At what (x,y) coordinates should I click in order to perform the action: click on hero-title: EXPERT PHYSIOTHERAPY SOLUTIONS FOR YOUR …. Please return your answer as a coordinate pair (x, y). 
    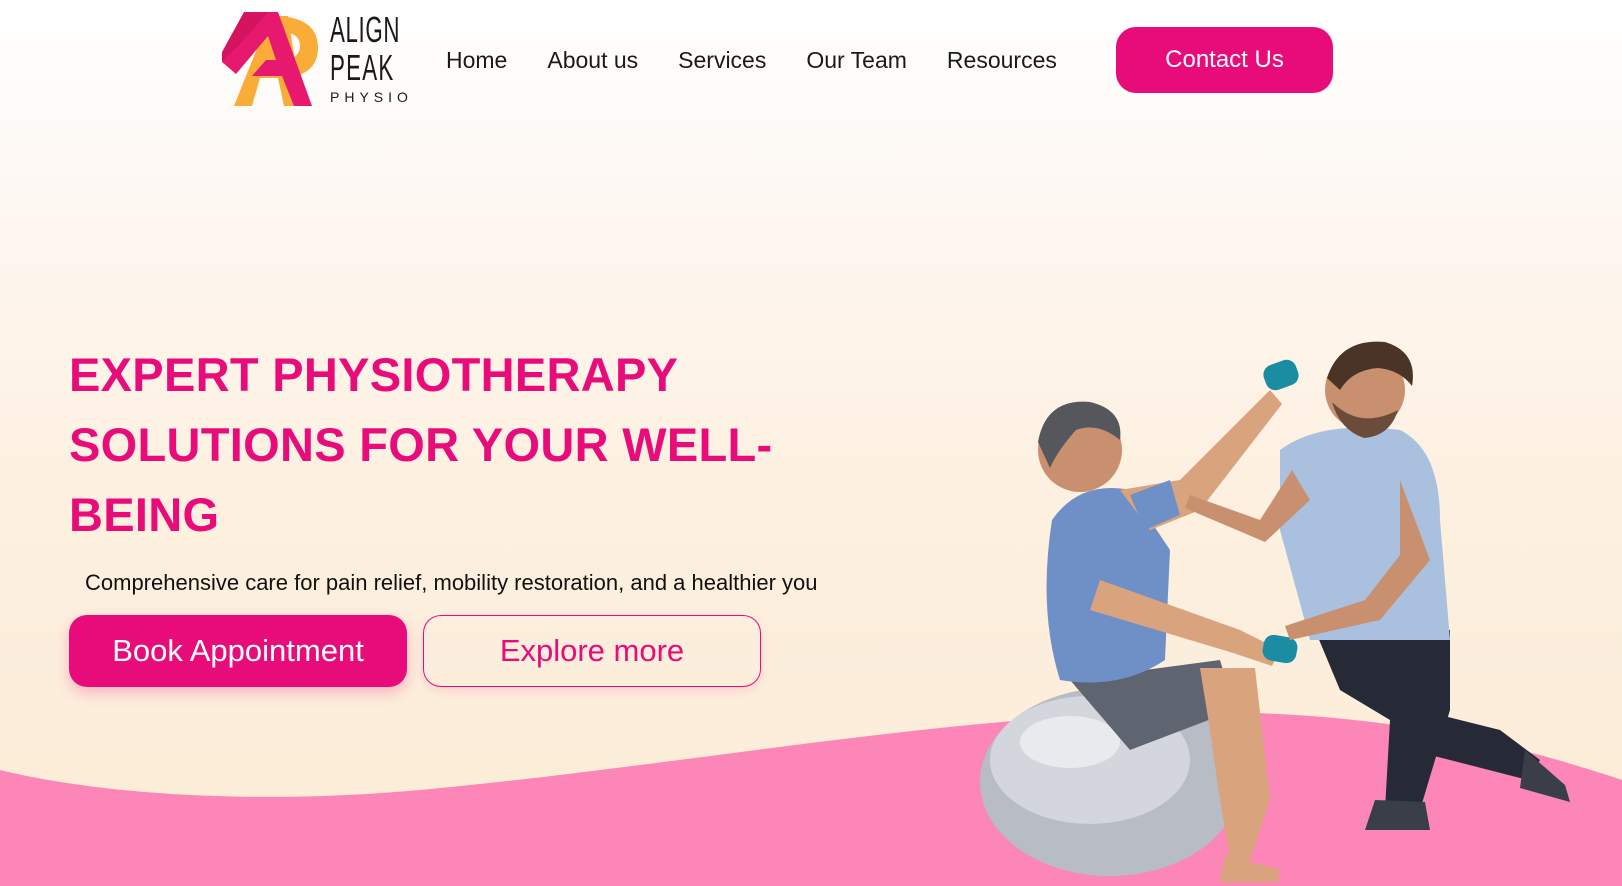
    Looking at the image, I should click on (421, 444).